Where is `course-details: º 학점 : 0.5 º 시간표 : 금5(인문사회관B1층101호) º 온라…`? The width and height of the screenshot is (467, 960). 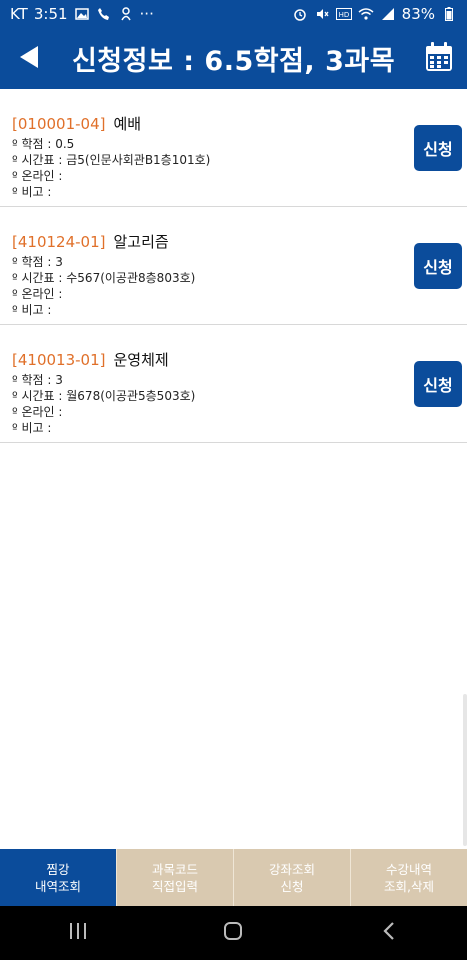 course-details: º 학점 : 0.5 º 시간표 : 금5(인문사회관B1층101호) º 온라… is located at coordinates (111, 168).